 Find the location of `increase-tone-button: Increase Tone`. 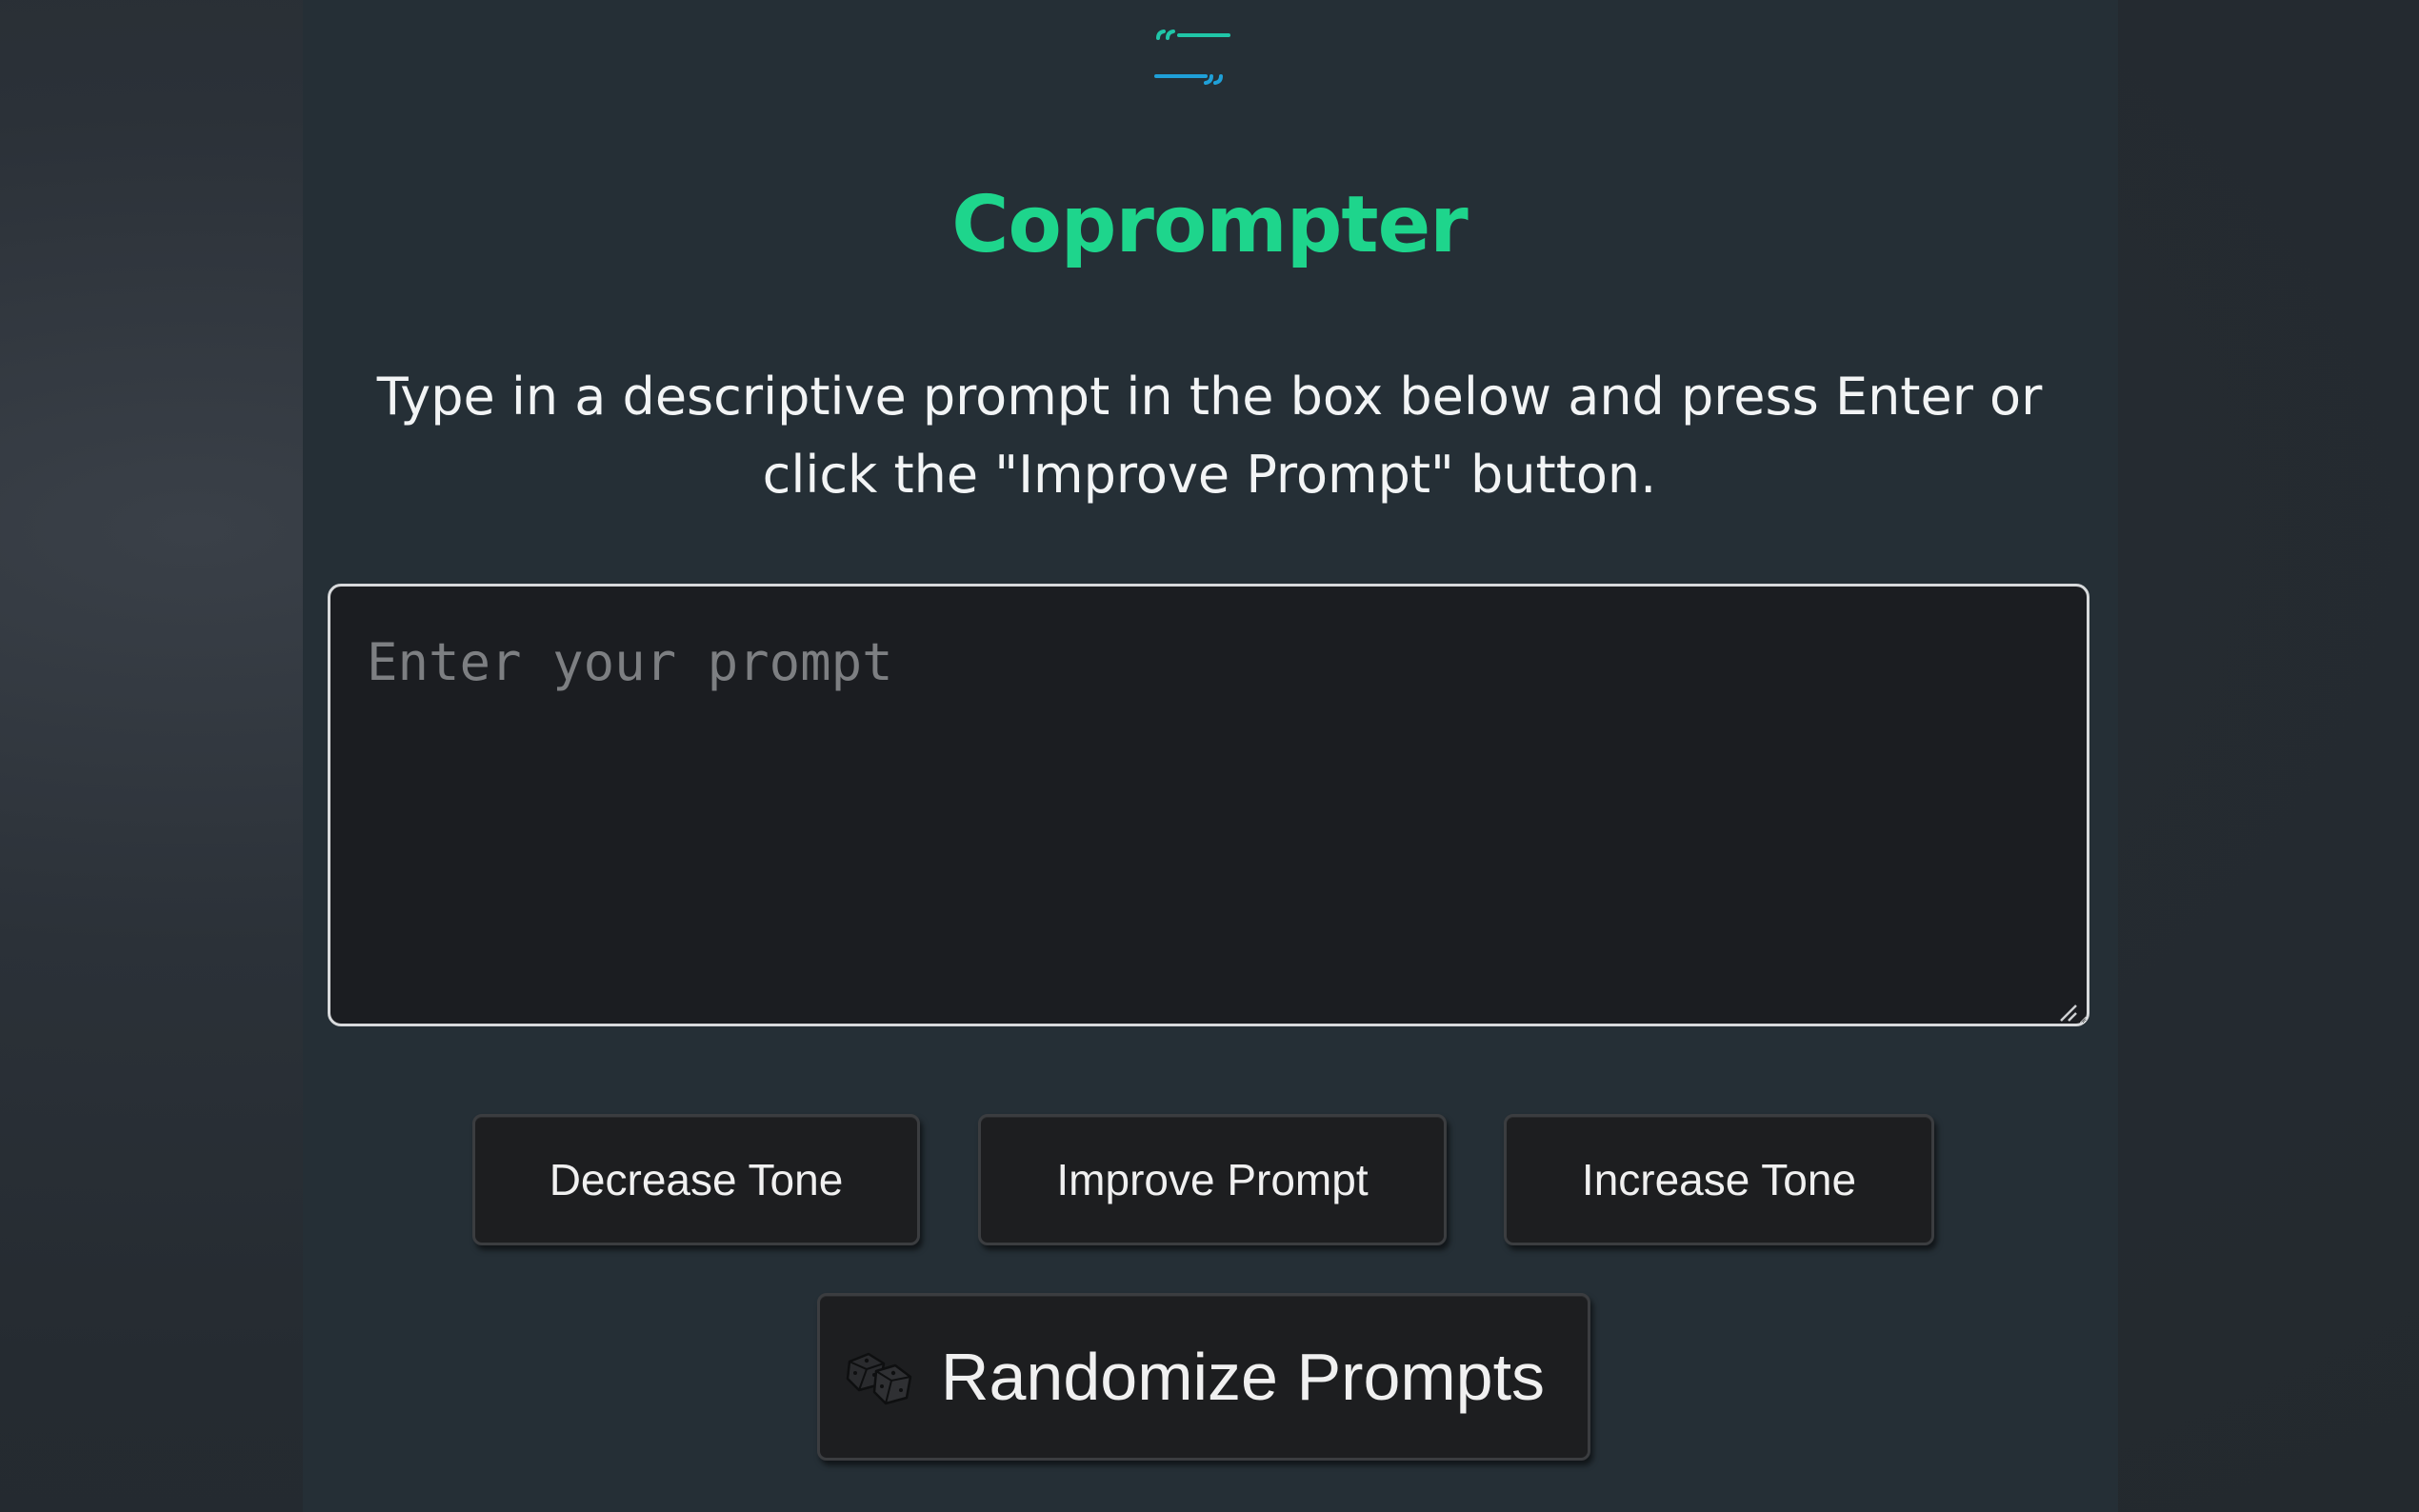

increase-tone-button: Increase Tone is located at coordinates (1719, 1179).